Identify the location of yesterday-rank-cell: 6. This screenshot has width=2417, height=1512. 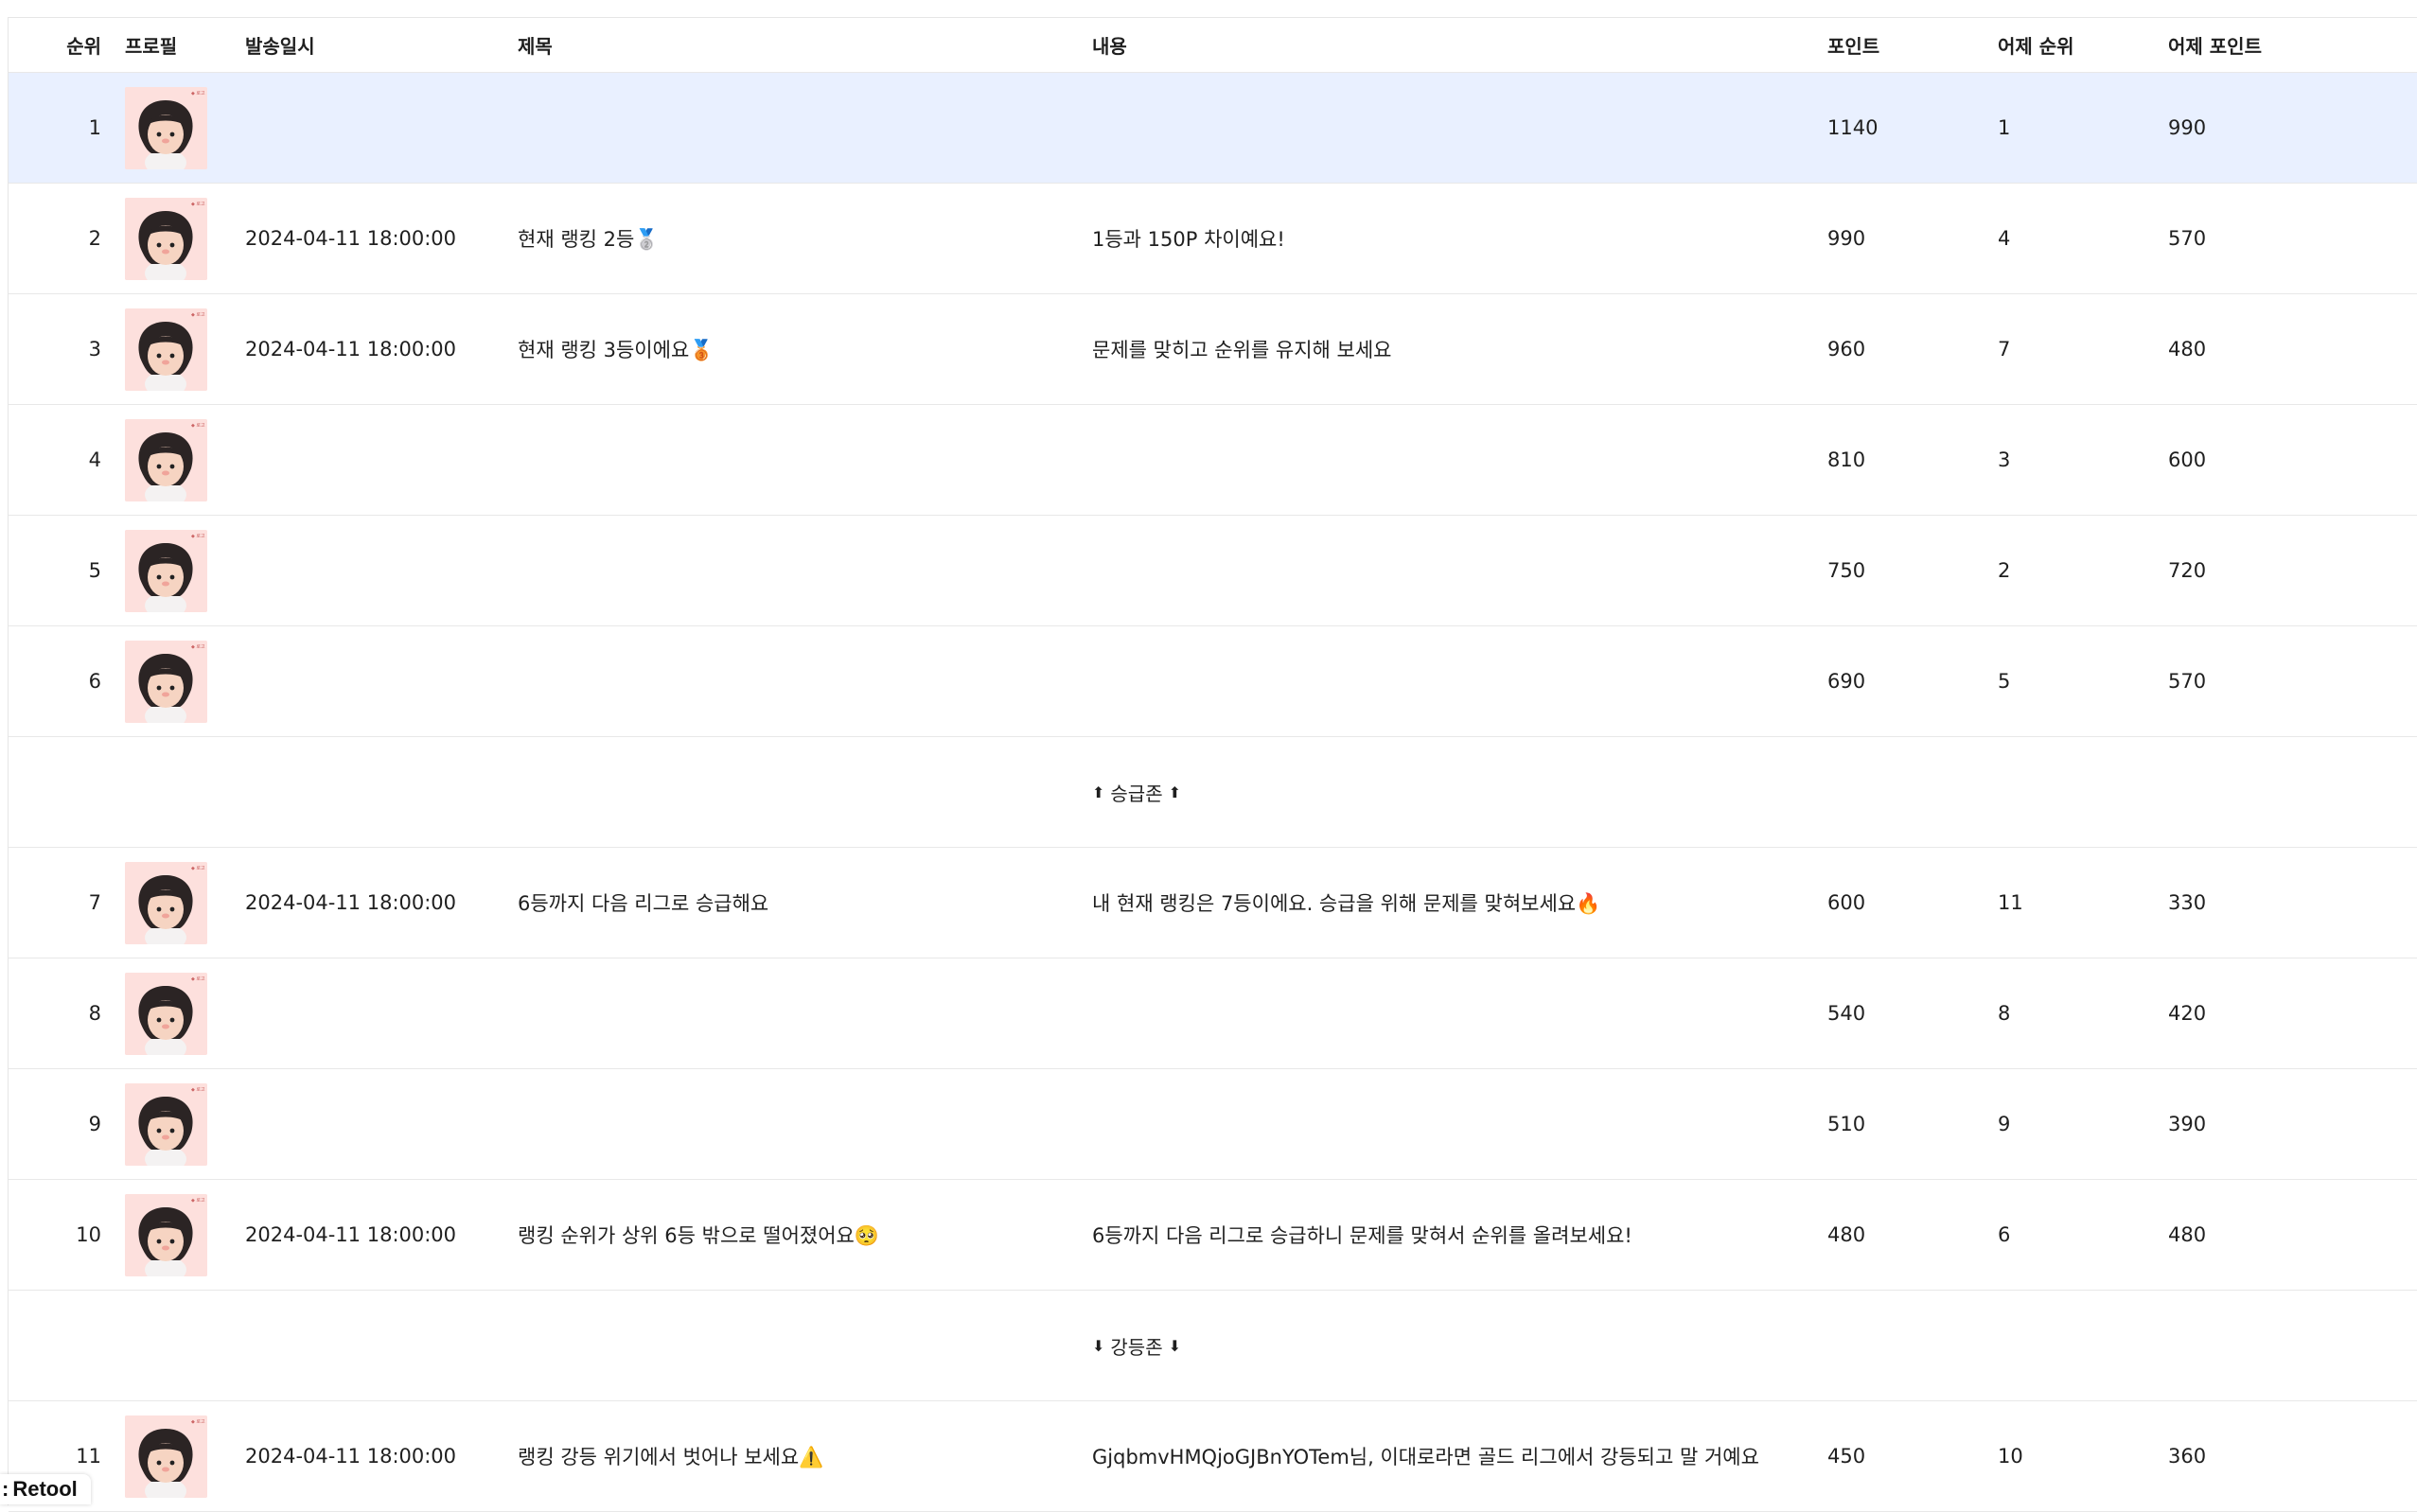
(2004, 1234).